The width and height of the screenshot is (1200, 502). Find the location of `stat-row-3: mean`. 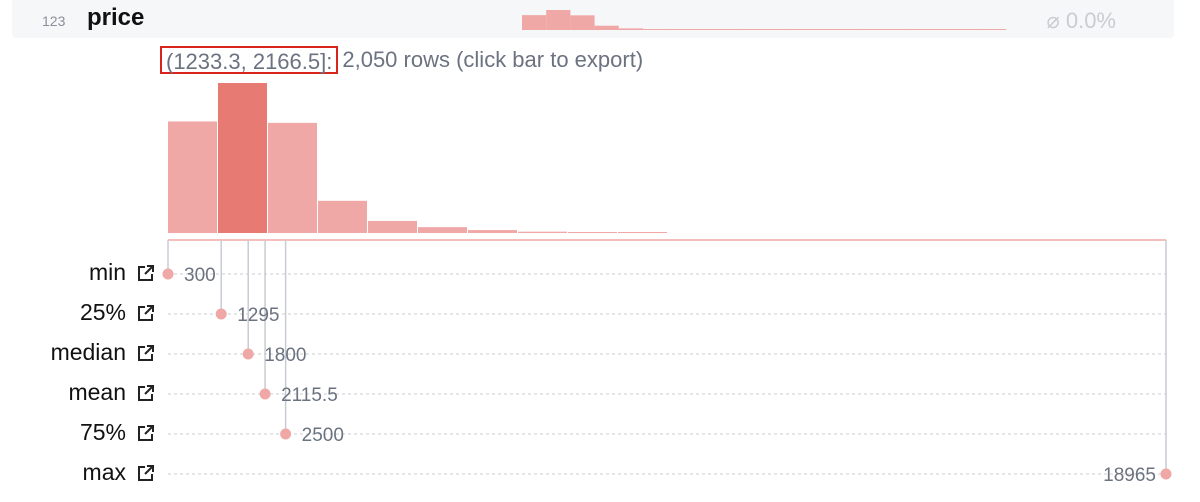

stat-row-3: mean is located at coordinates (600, 393).